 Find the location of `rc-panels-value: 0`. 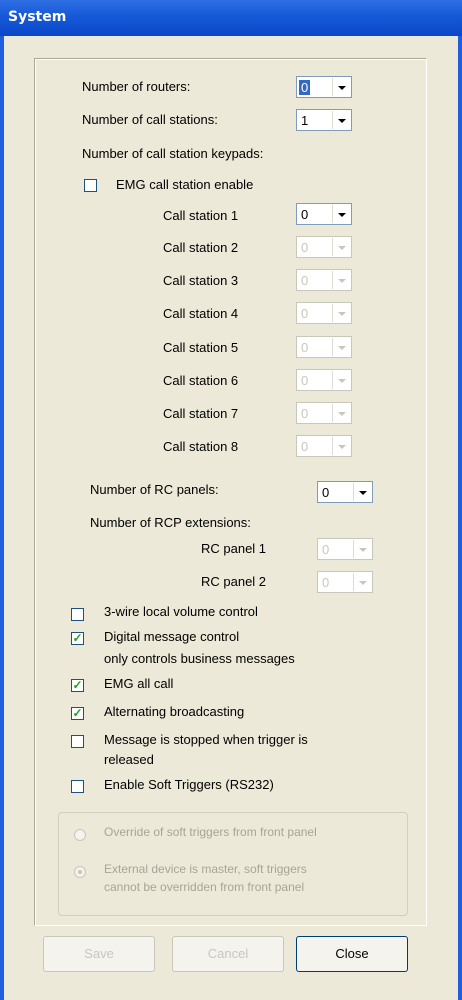

rc-panels-value: 0 is located at coordinates (326, 492).